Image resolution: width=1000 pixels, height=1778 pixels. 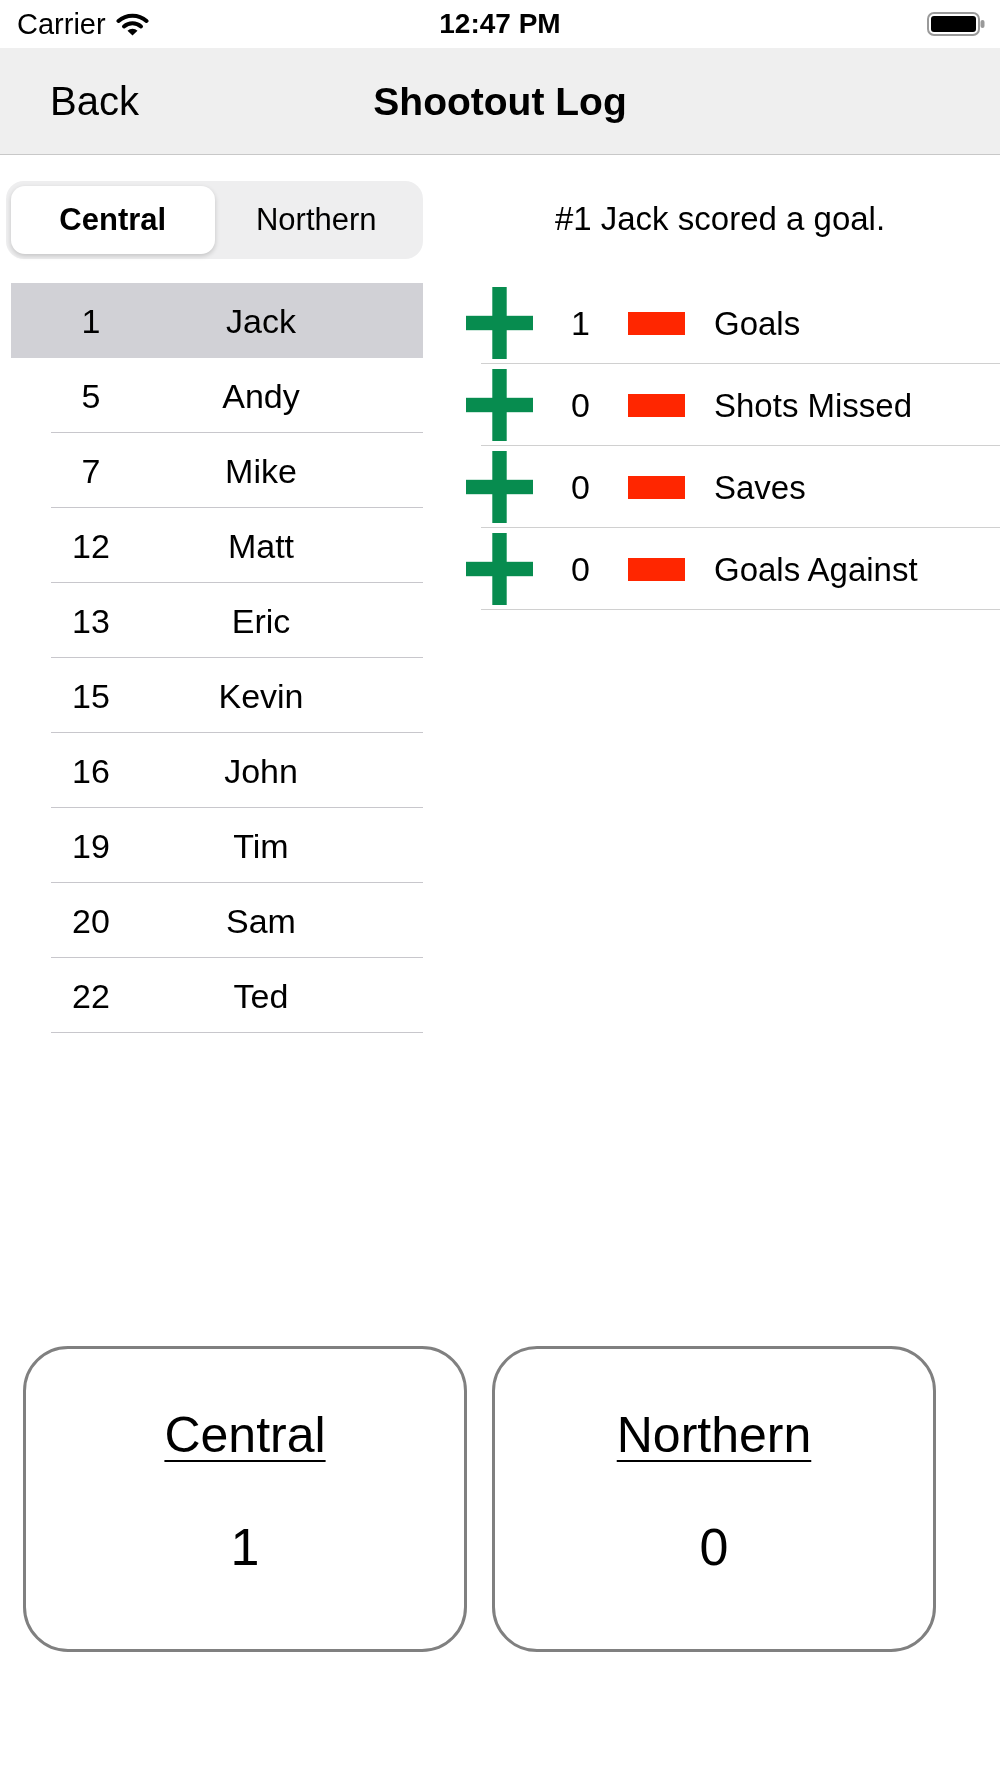 What do you see at coordinates (113, 220) in the screenshot?
I see `team-tab: Central` at bounding box center [113, 220].